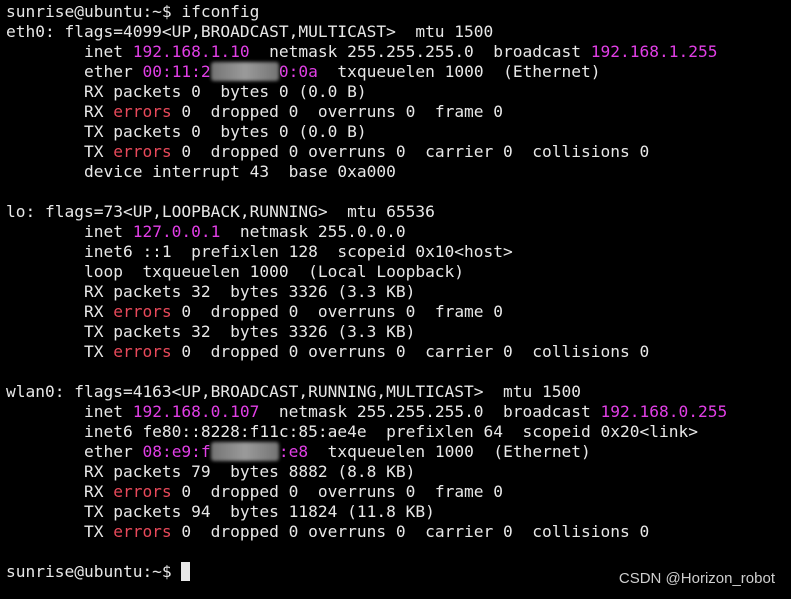 The width and height of the screenshot is (791, 599). What do you see at coordinates (211, 331) in the screenshot?
I see `text-segment: TX packets 32 bytes 3326 (3.3 KB)` at bounding box center [211, 331].